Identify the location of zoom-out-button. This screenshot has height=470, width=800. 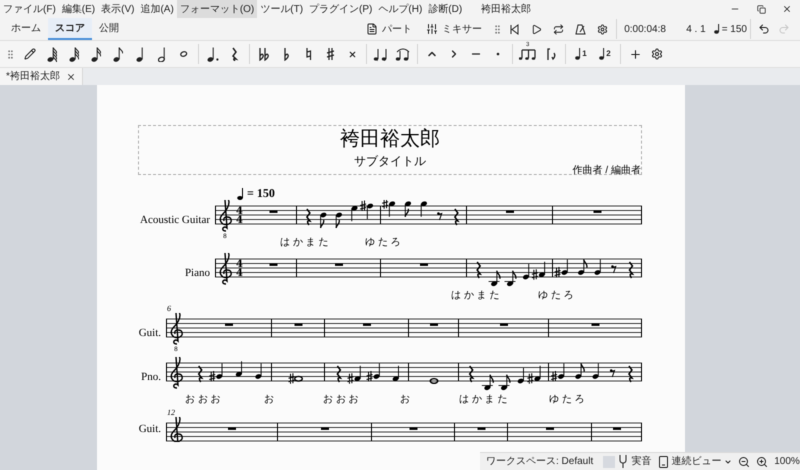
(744, 462).